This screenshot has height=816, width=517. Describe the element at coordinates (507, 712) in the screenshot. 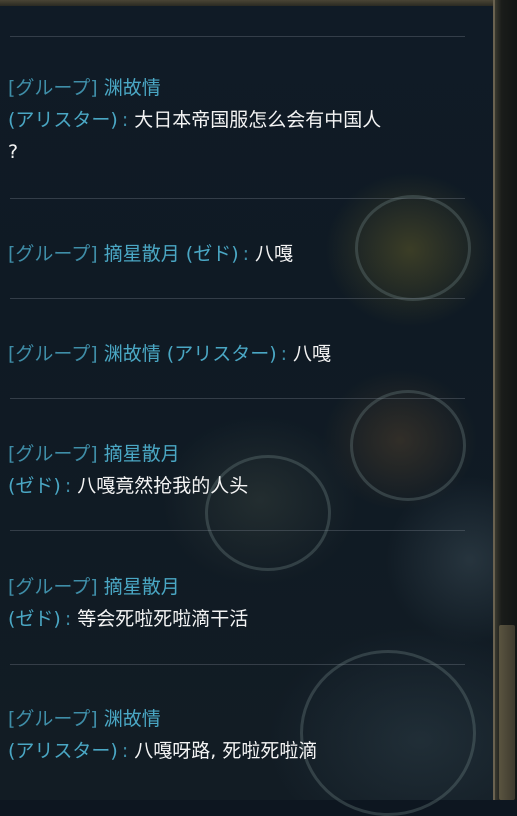

I see `scrollbar-thumb` at that location.